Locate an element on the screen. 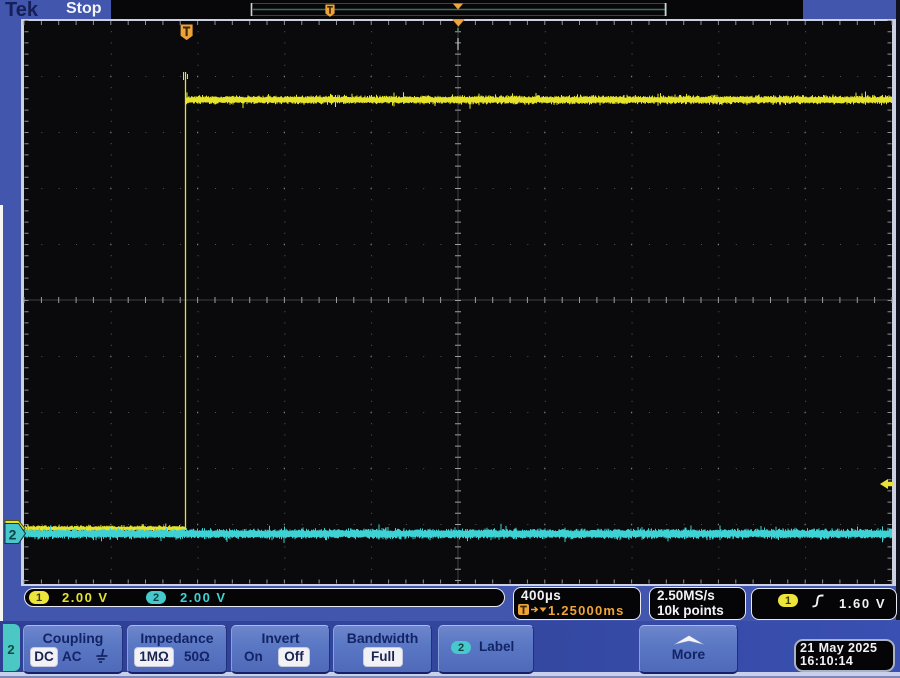 Image resolution: width=900 pixels, height=678 pixels. svg-text: 2 is located at coordinates (13, 535).